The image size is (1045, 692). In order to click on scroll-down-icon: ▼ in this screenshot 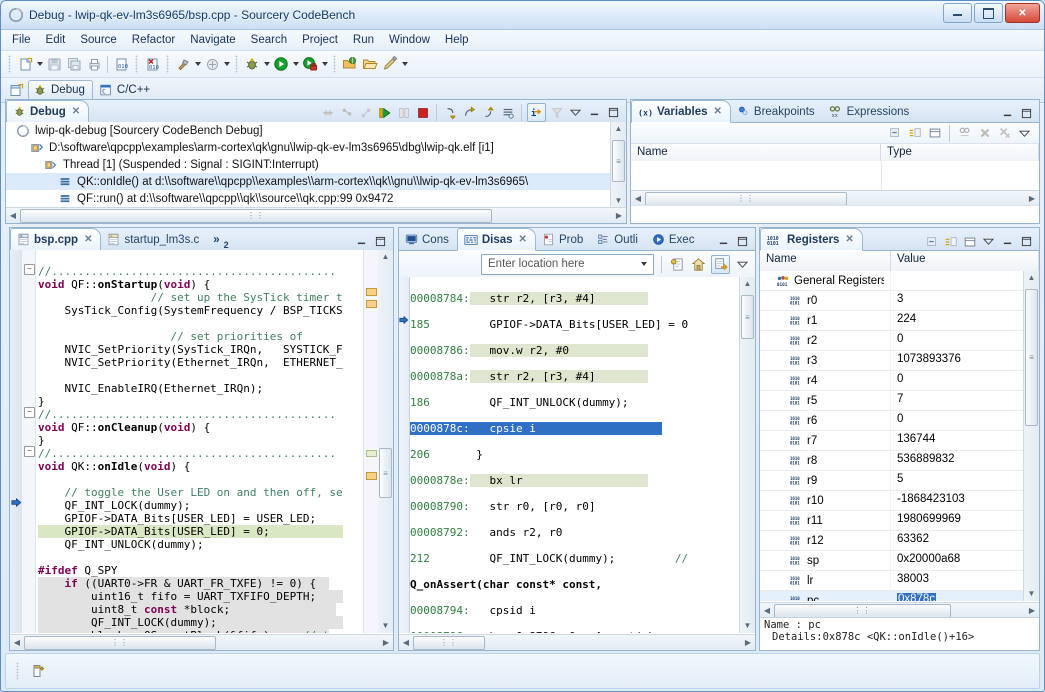, I will do `click(1031, 594)`.